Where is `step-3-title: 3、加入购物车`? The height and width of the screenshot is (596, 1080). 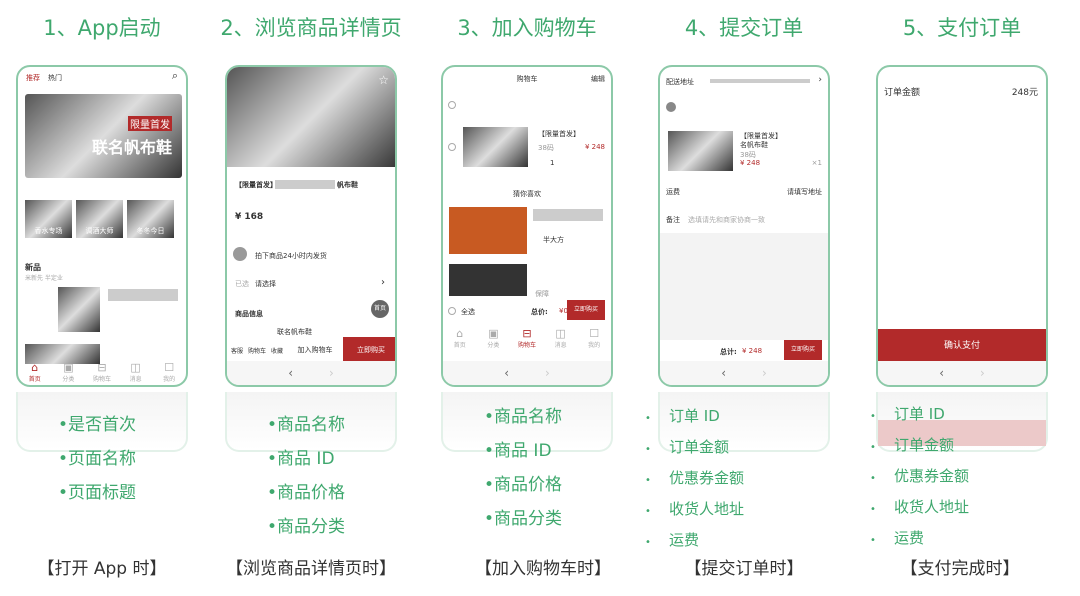
step-3-title: 3、加入购物车 is located at coordinates (527, 28).